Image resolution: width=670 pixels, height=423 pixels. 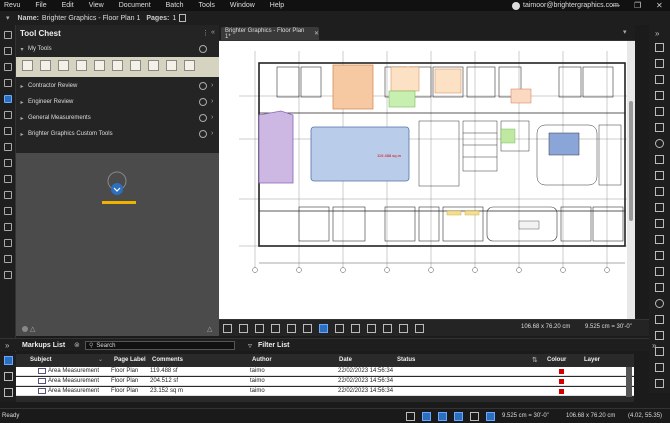 What do you see at coordinates (135, 65) in the screenshot?
I see `tool-7-icon` at bounding box center [135, 65].